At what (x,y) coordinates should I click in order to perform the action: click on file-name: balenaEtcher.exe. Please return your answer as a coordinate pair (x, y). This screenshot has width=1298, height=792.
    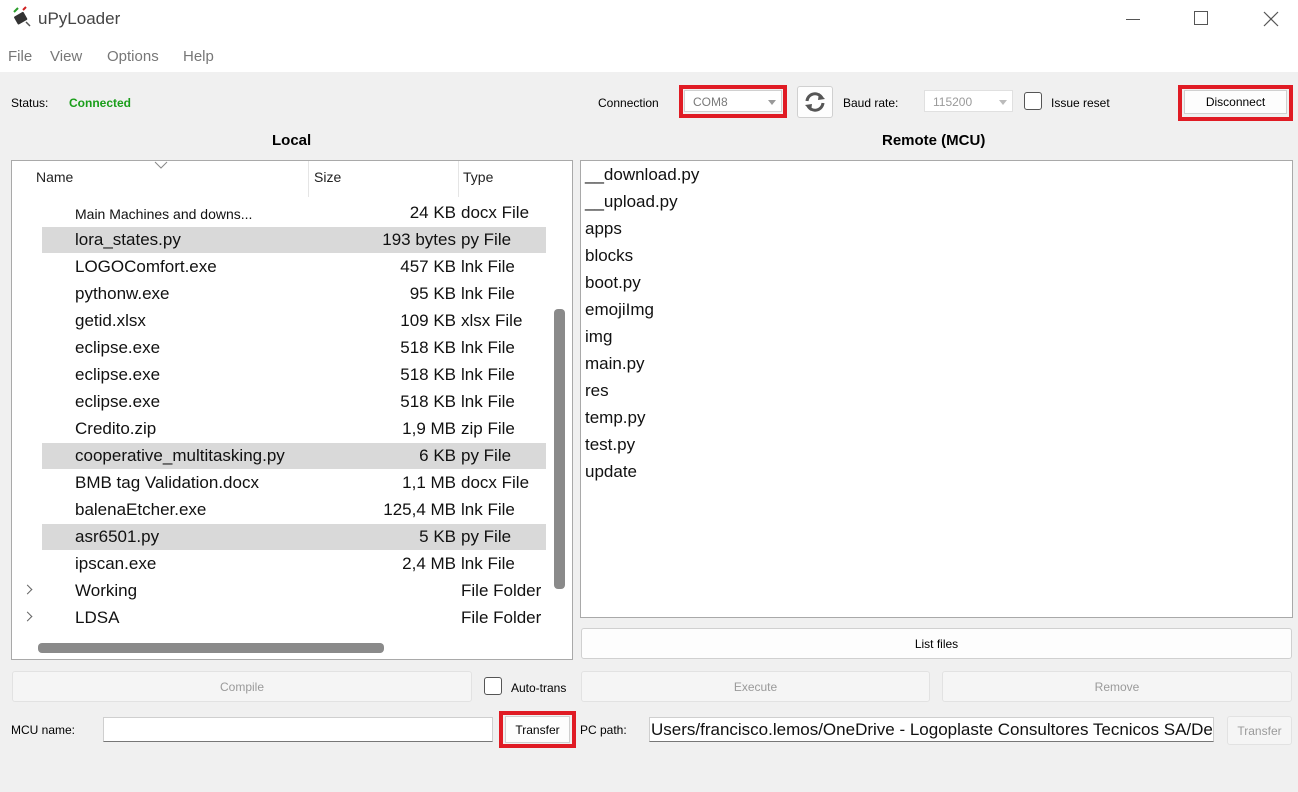
    Looking at the image, I should click on (141, 509).